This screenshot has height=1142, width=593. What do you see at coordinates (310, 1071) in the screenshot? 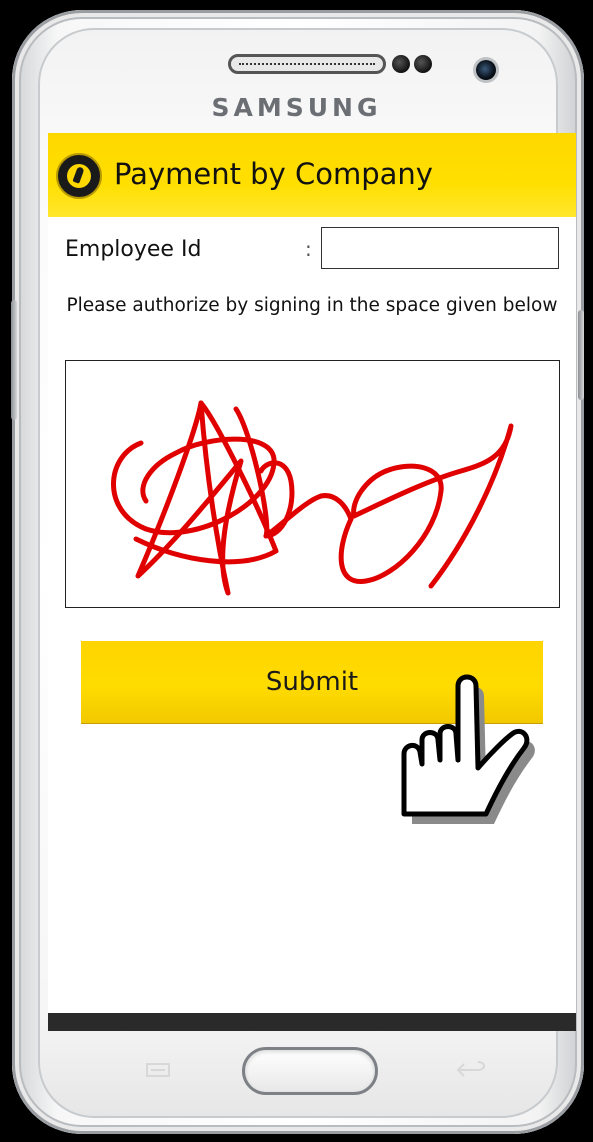
I see `home-button` at bounding box center [310, 1071].